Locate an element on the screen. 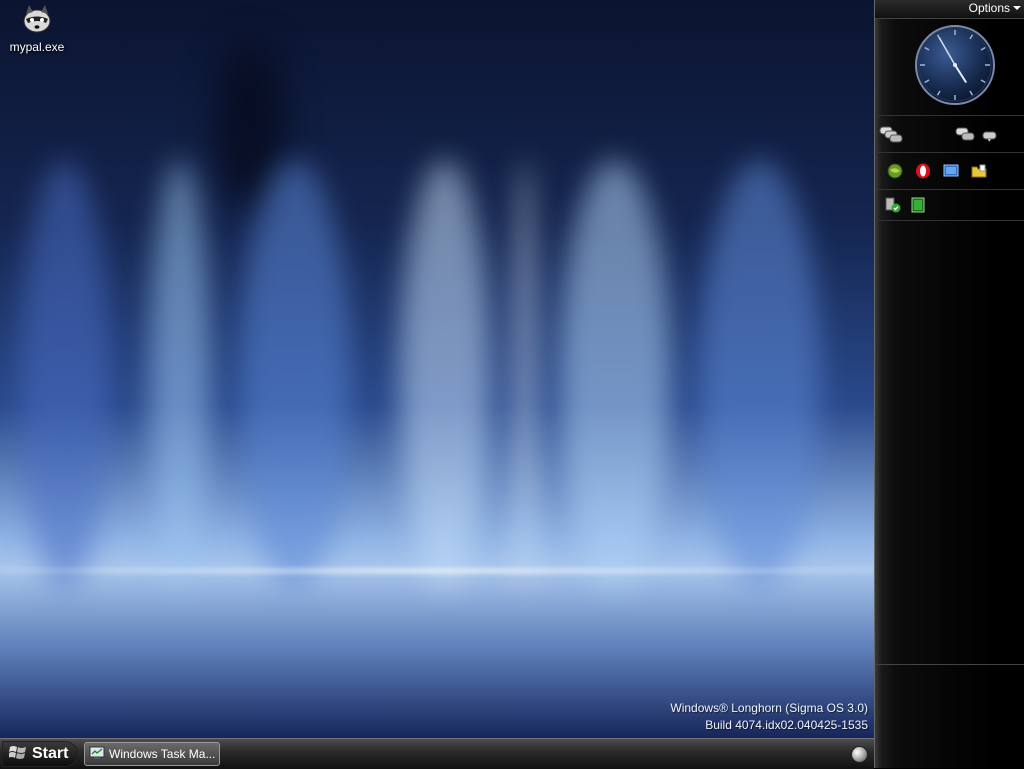 The width and height of the screenshot is (1024, 769). quick-launch-tile is located at coordinates (949, 171).